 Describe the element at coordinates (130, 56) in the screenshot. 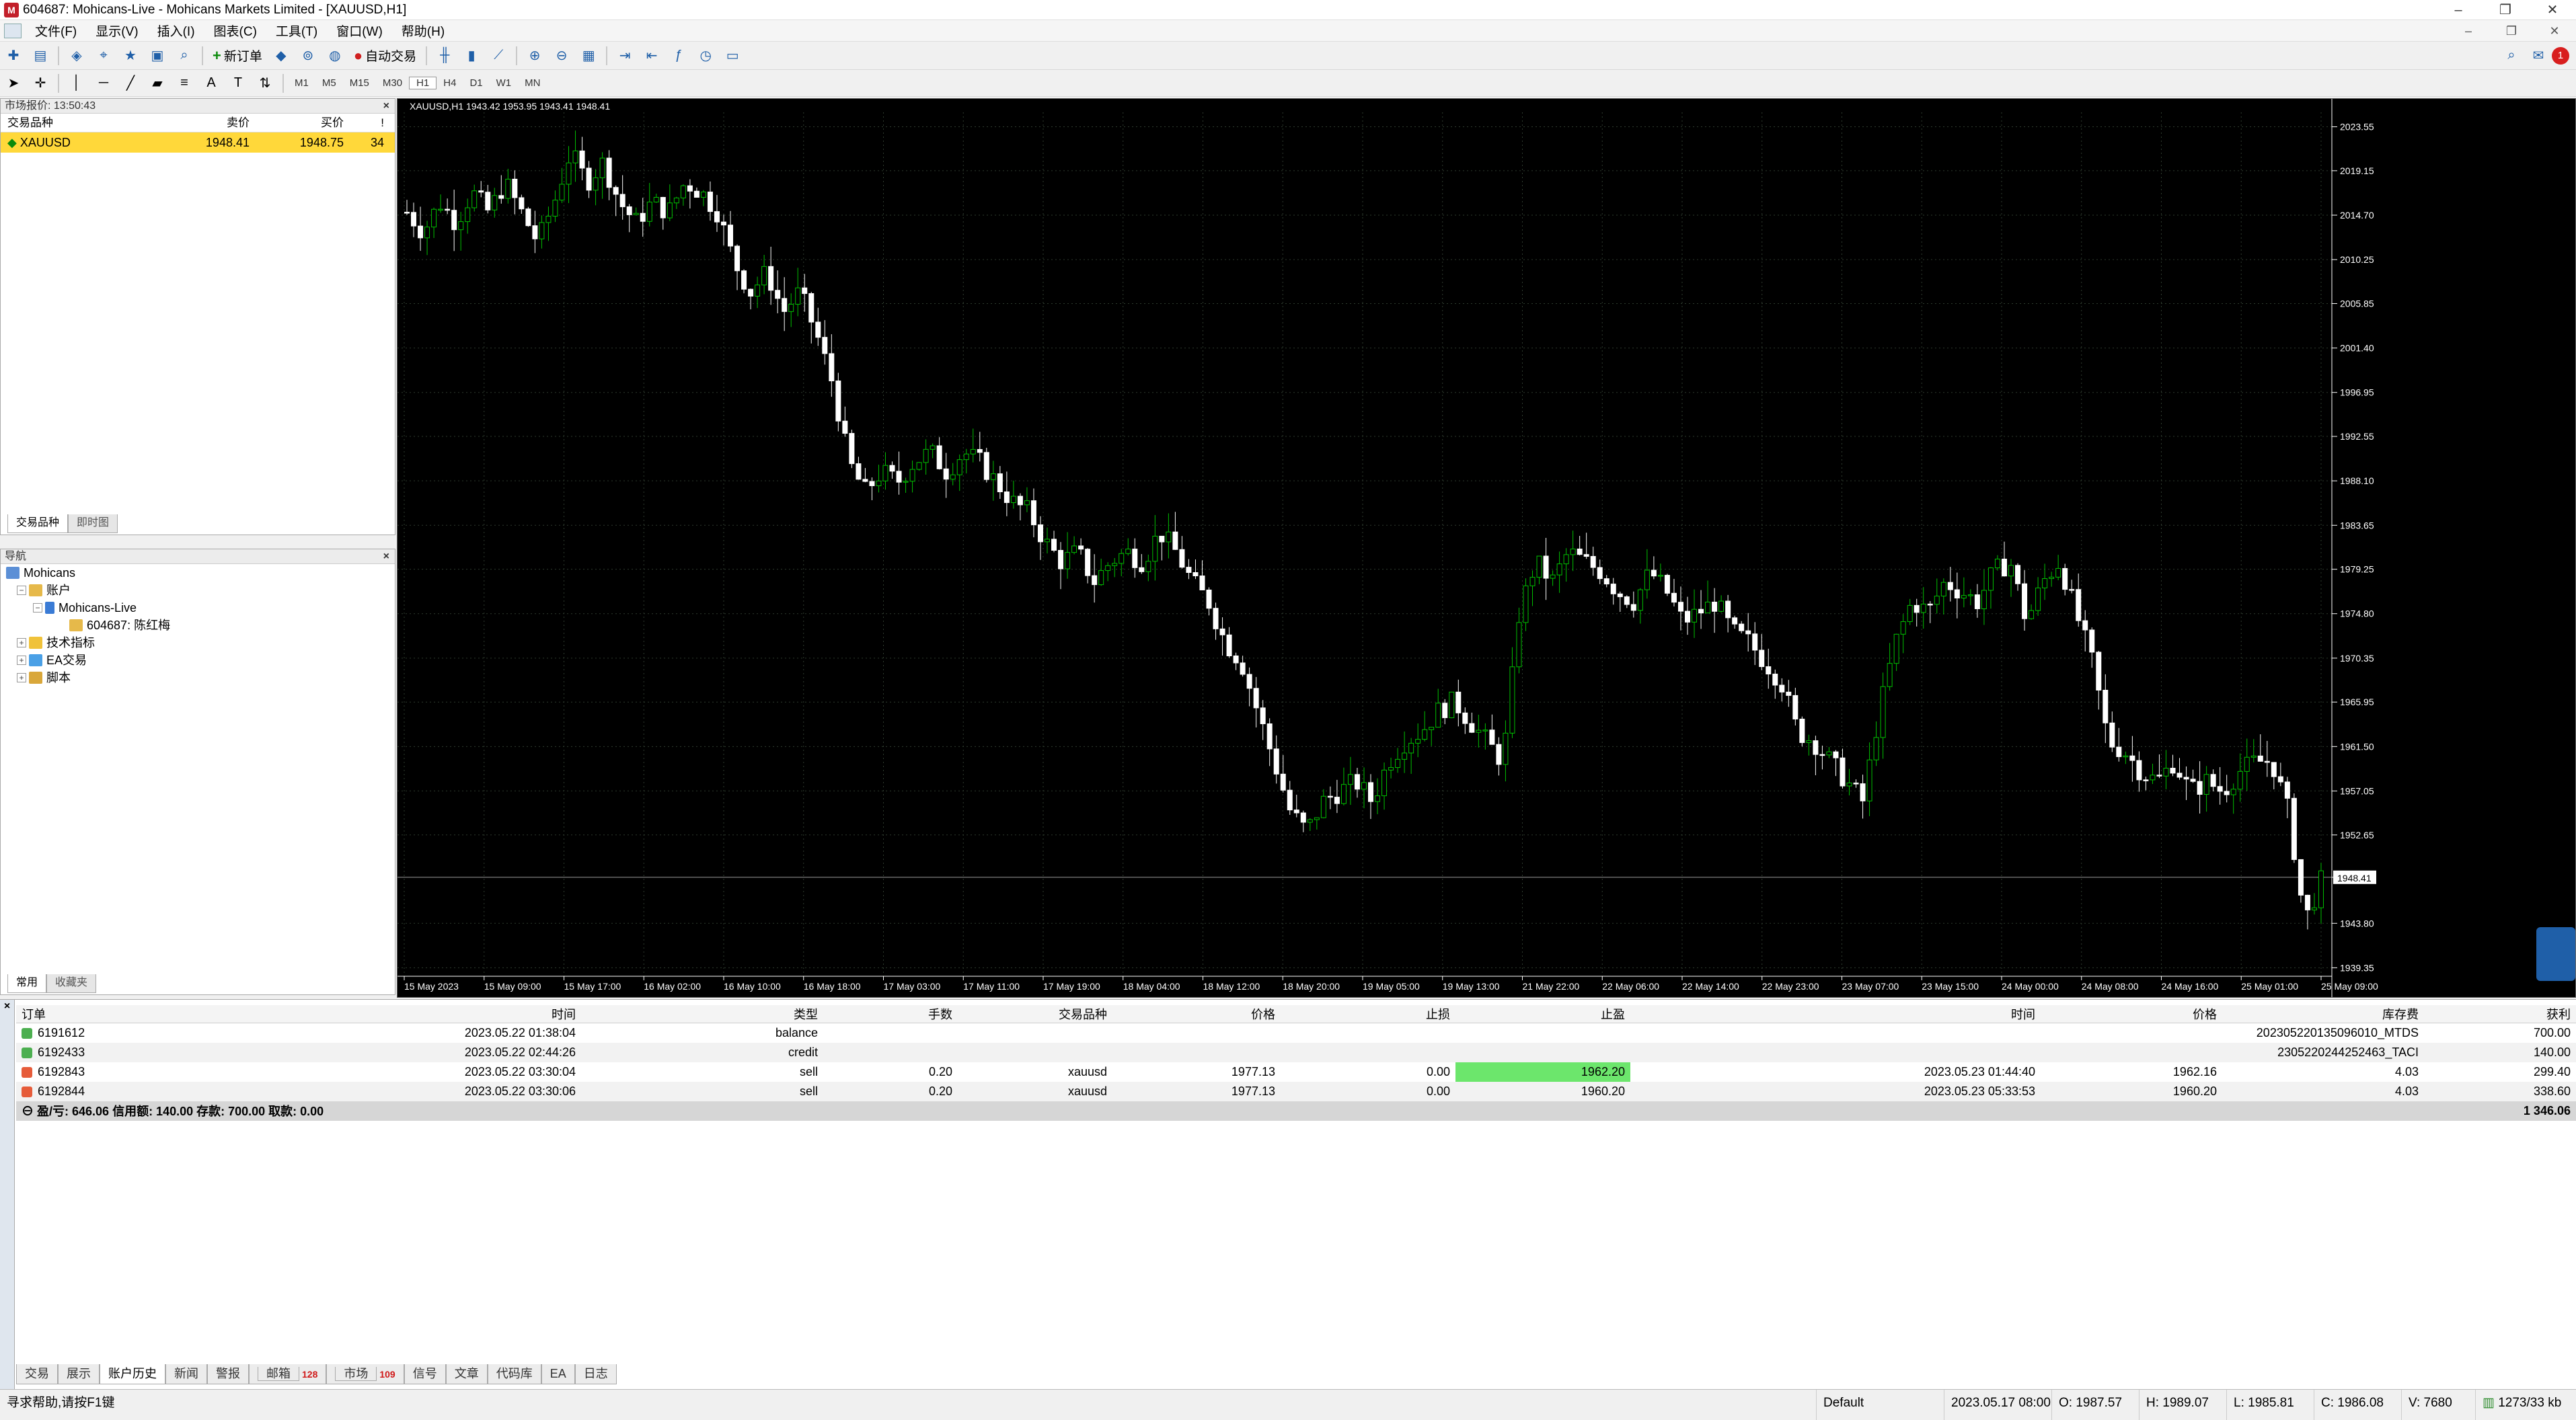

I see `navigator-icon: ★` at that location.